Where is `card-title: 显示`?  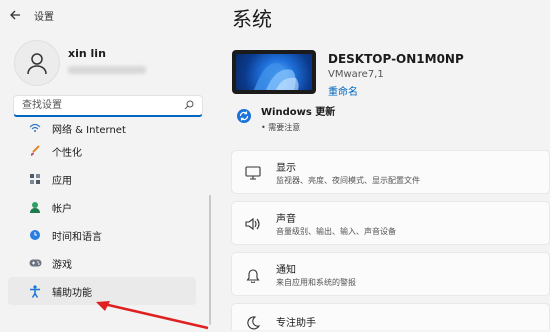
card-title: 显示 is located at coordinates (286, 168).